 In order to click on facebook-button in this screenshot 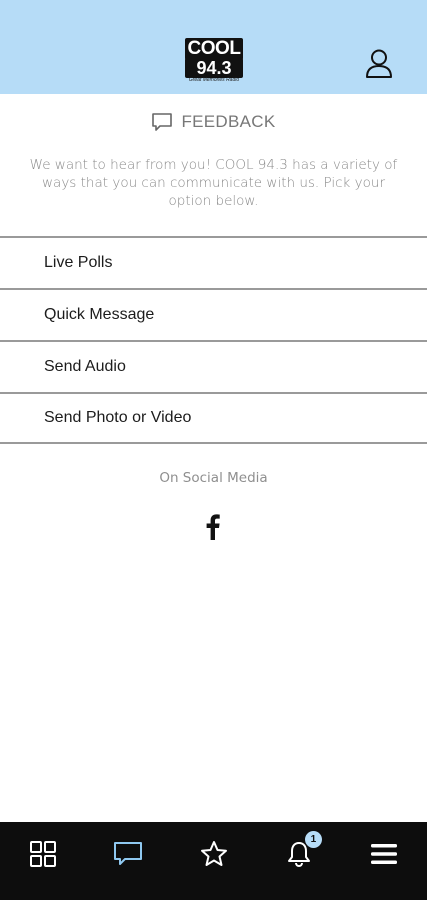, I will do `click(213, 527)`.